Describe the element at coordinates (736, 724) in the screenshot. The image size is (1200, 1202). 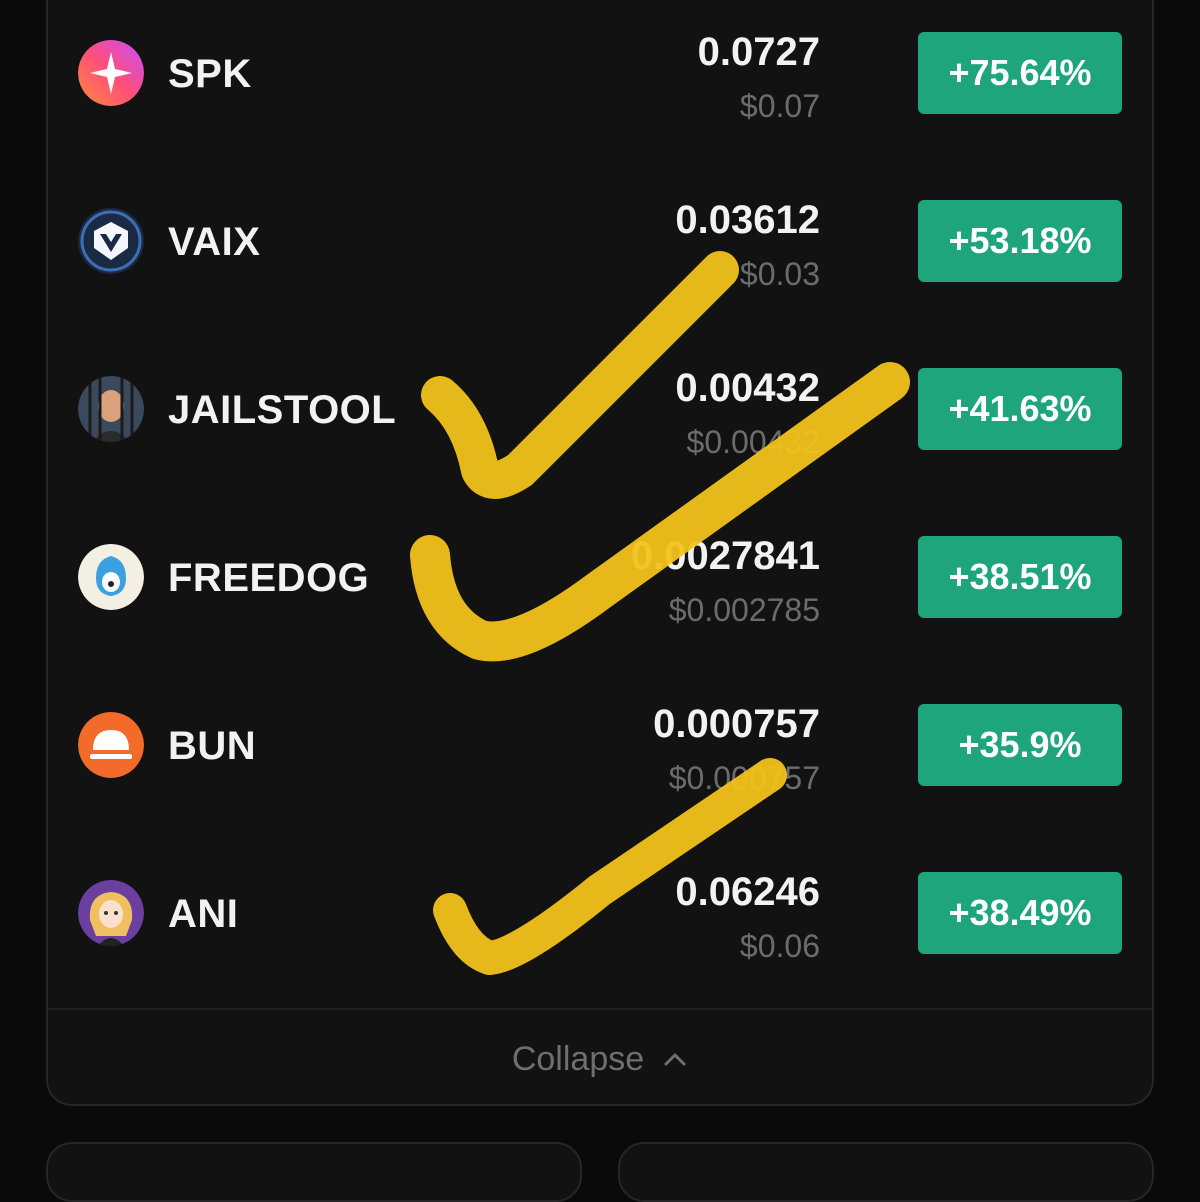
I see `token-price: 0.000757` at that location.